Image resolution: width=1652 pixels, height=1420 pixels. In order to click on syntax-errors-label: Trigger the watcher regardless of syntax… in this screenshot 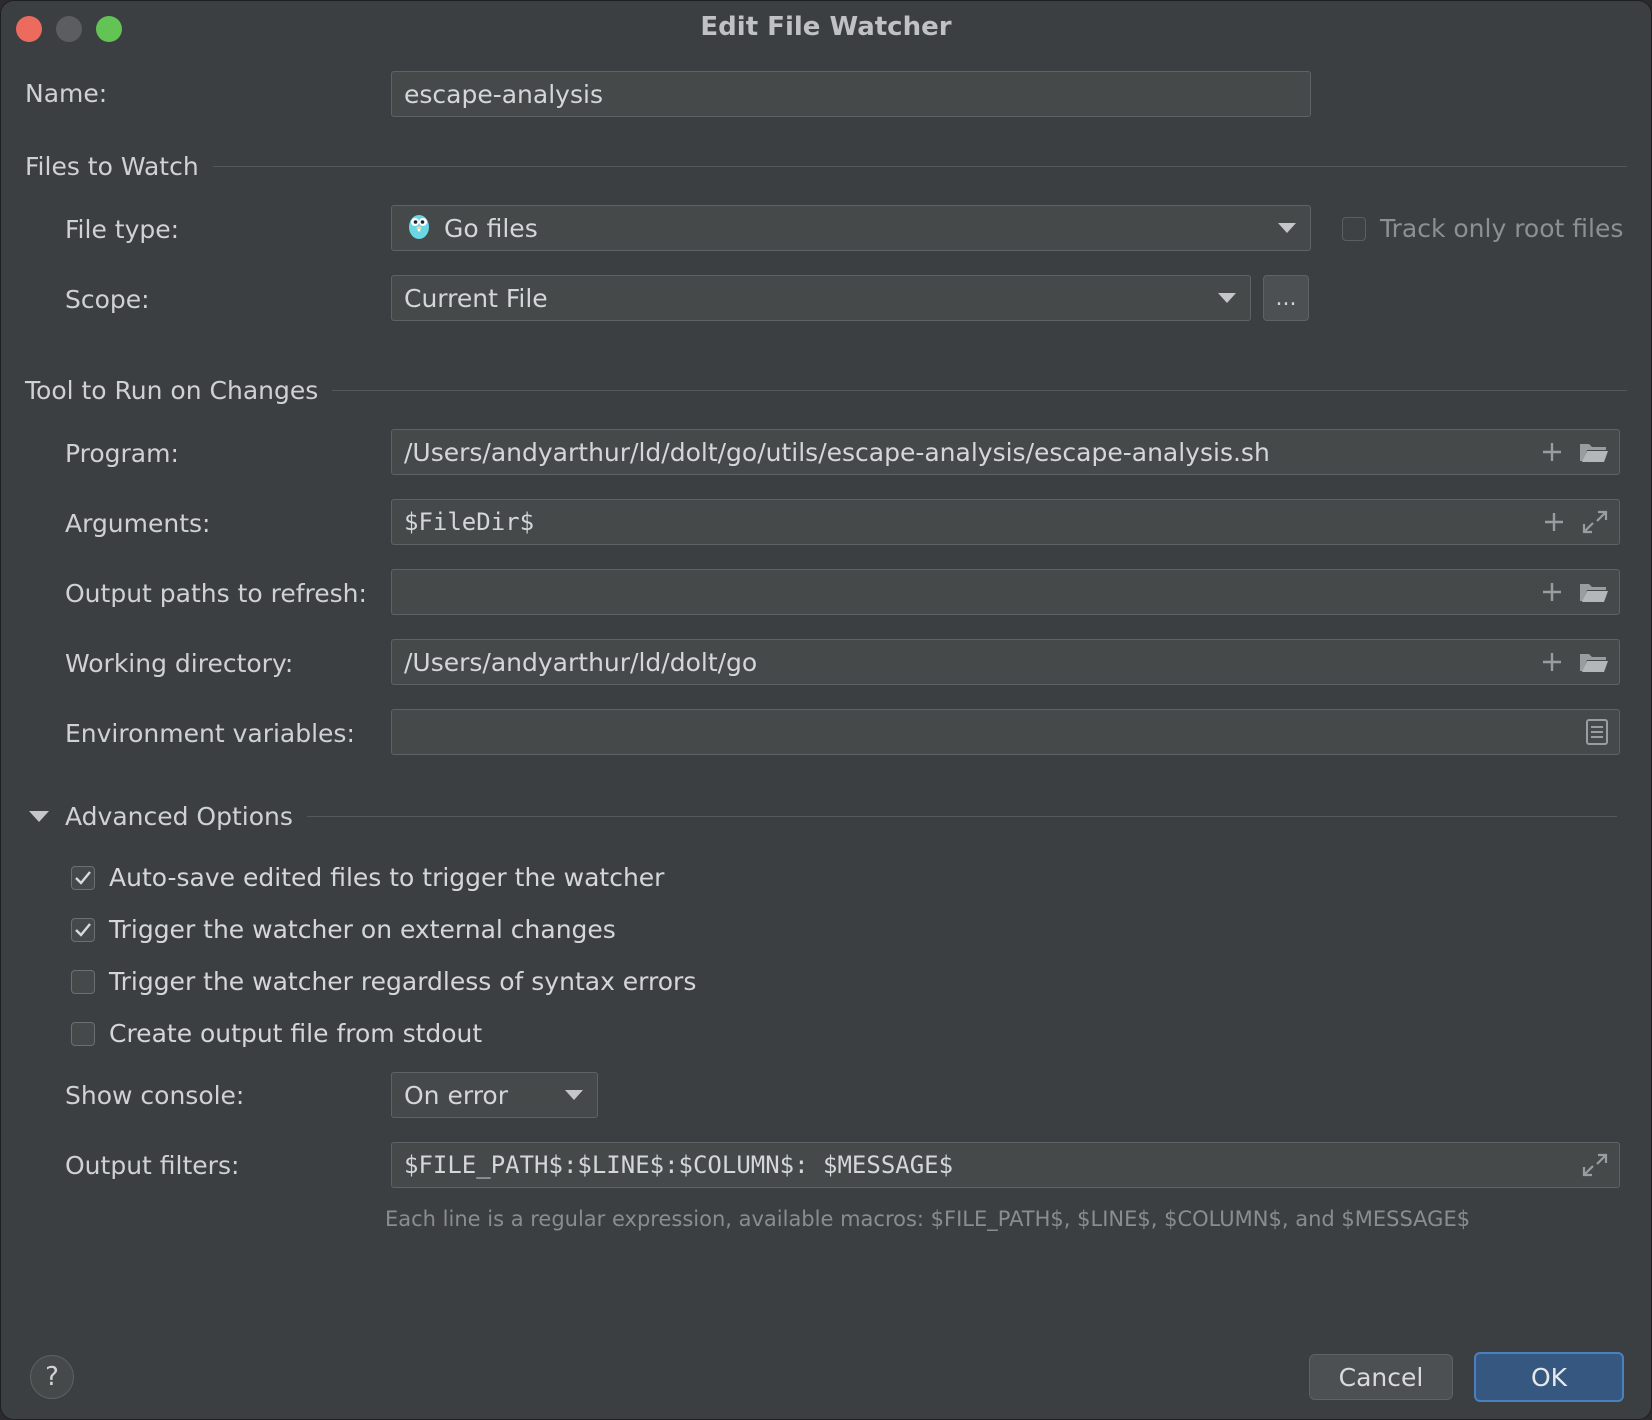, I will do `click(403, 981)`.